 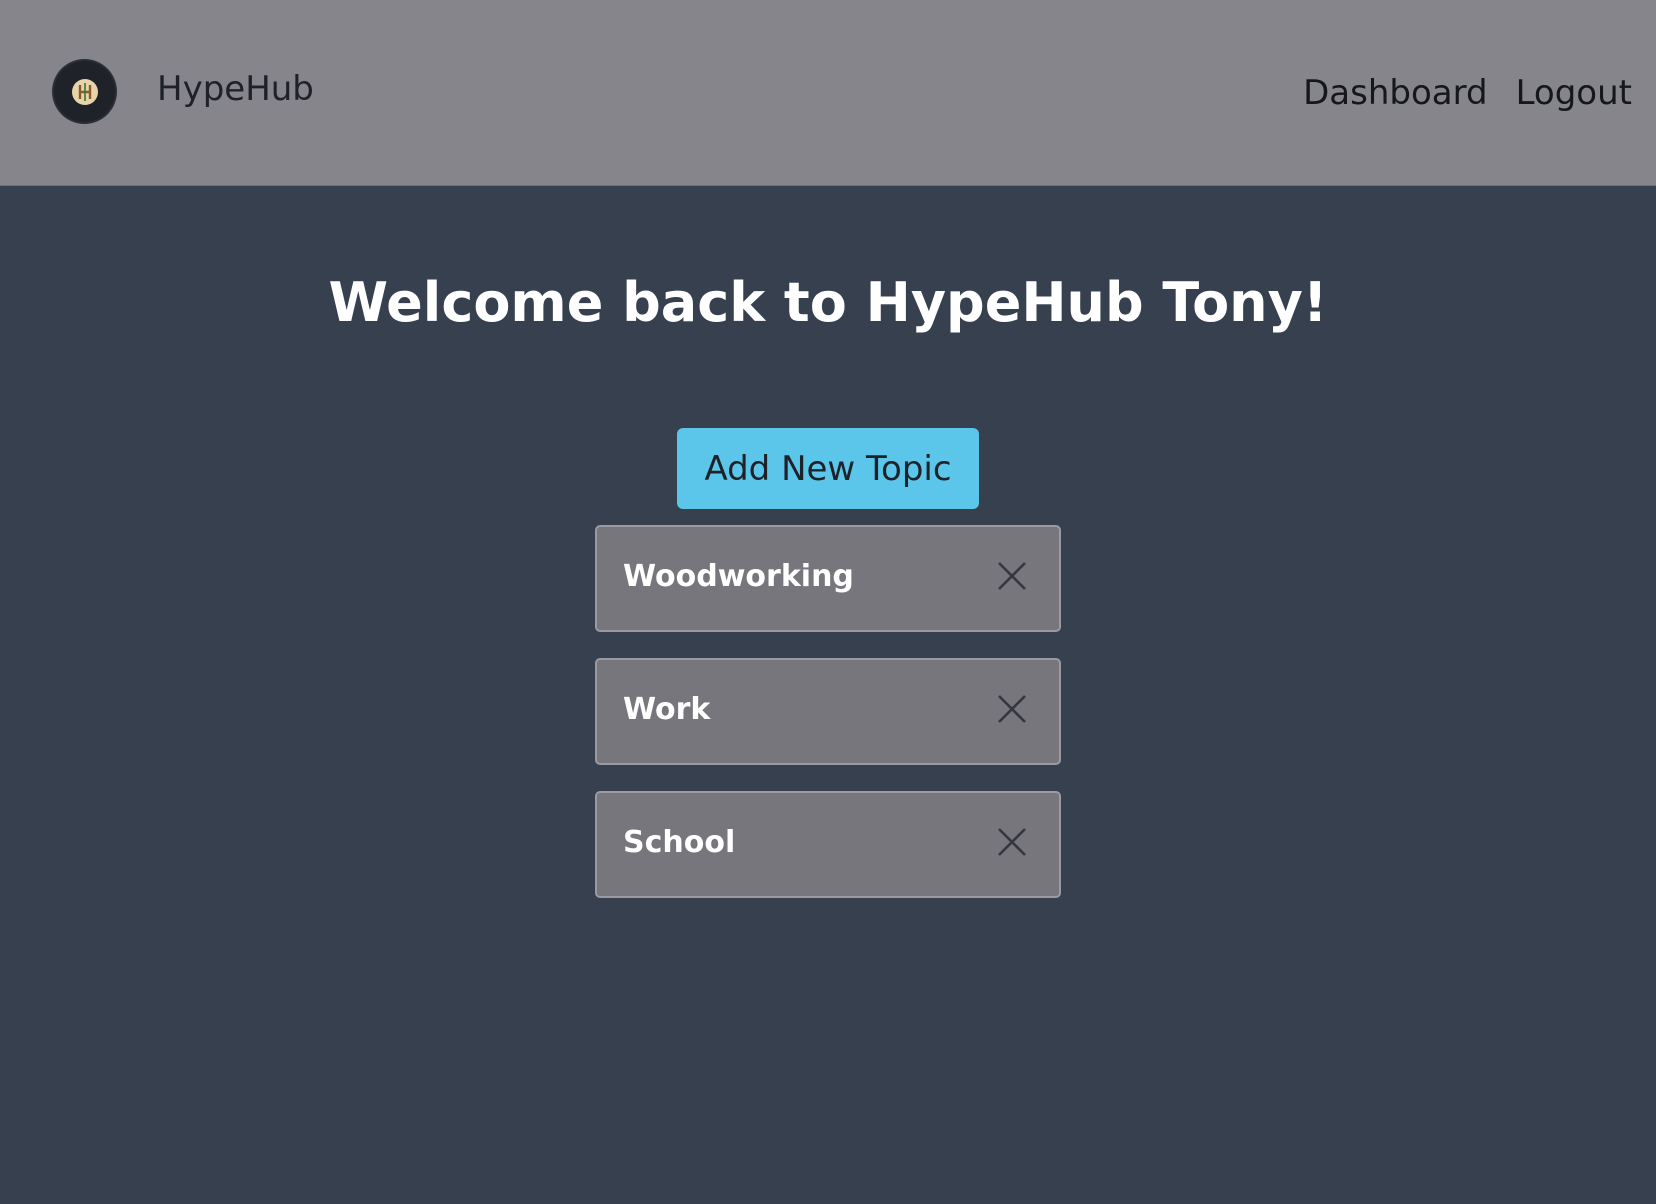 I want to click on hypehub-logo-icon, so click(x=84, y=91).